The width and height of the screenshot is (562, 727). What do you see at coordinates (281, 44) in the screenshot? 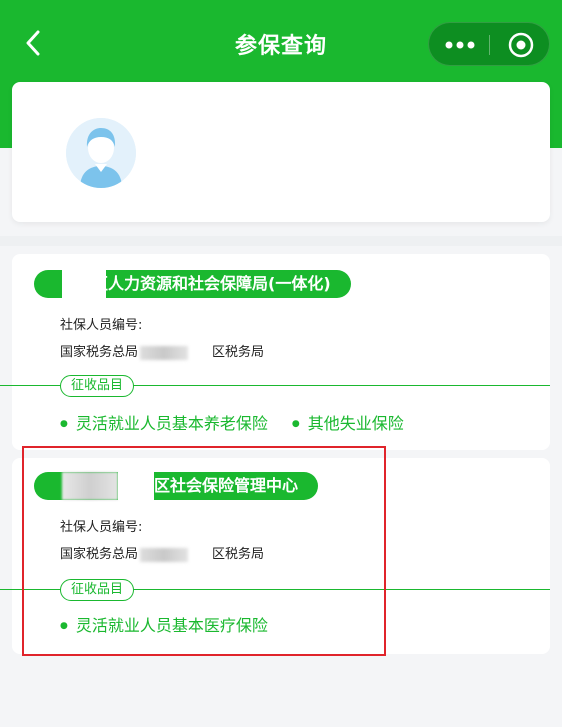
I see `nav-bar: 参保查询` at bounding box center [281, 44].